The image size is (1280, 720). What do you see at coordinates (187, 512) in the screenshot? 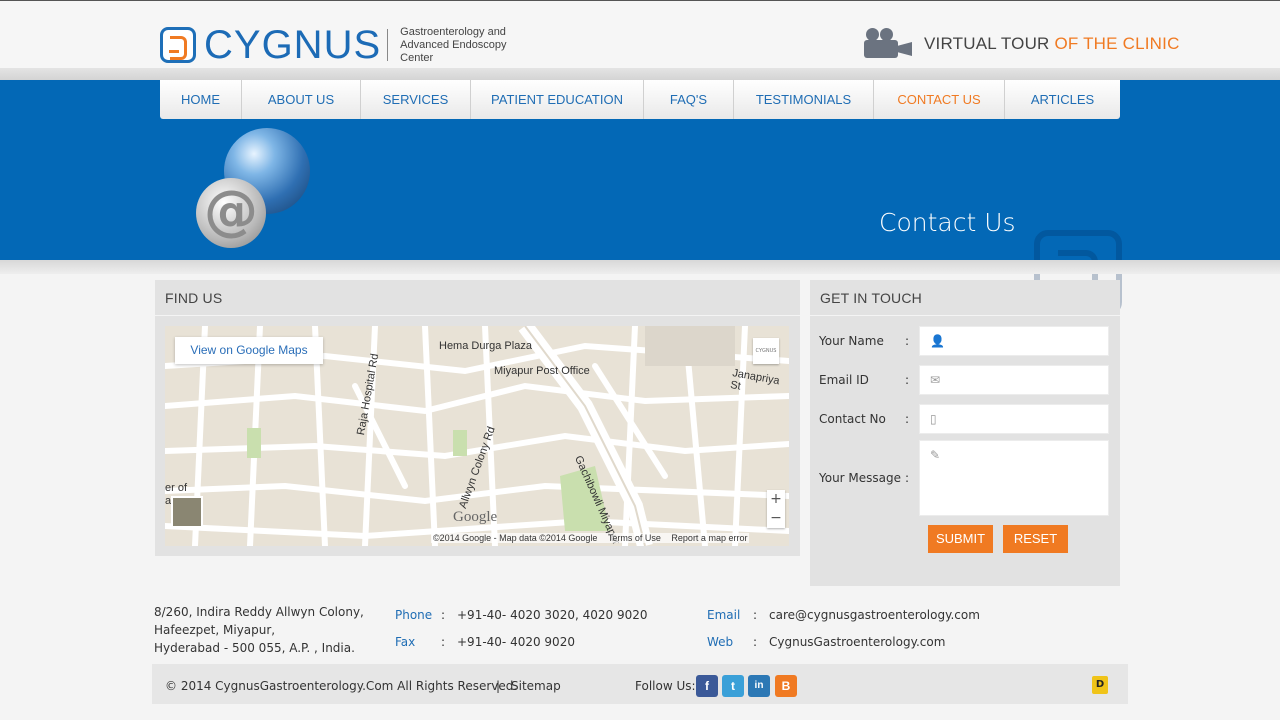
I see `satellite-toggle` at bounding box center [187, 512].